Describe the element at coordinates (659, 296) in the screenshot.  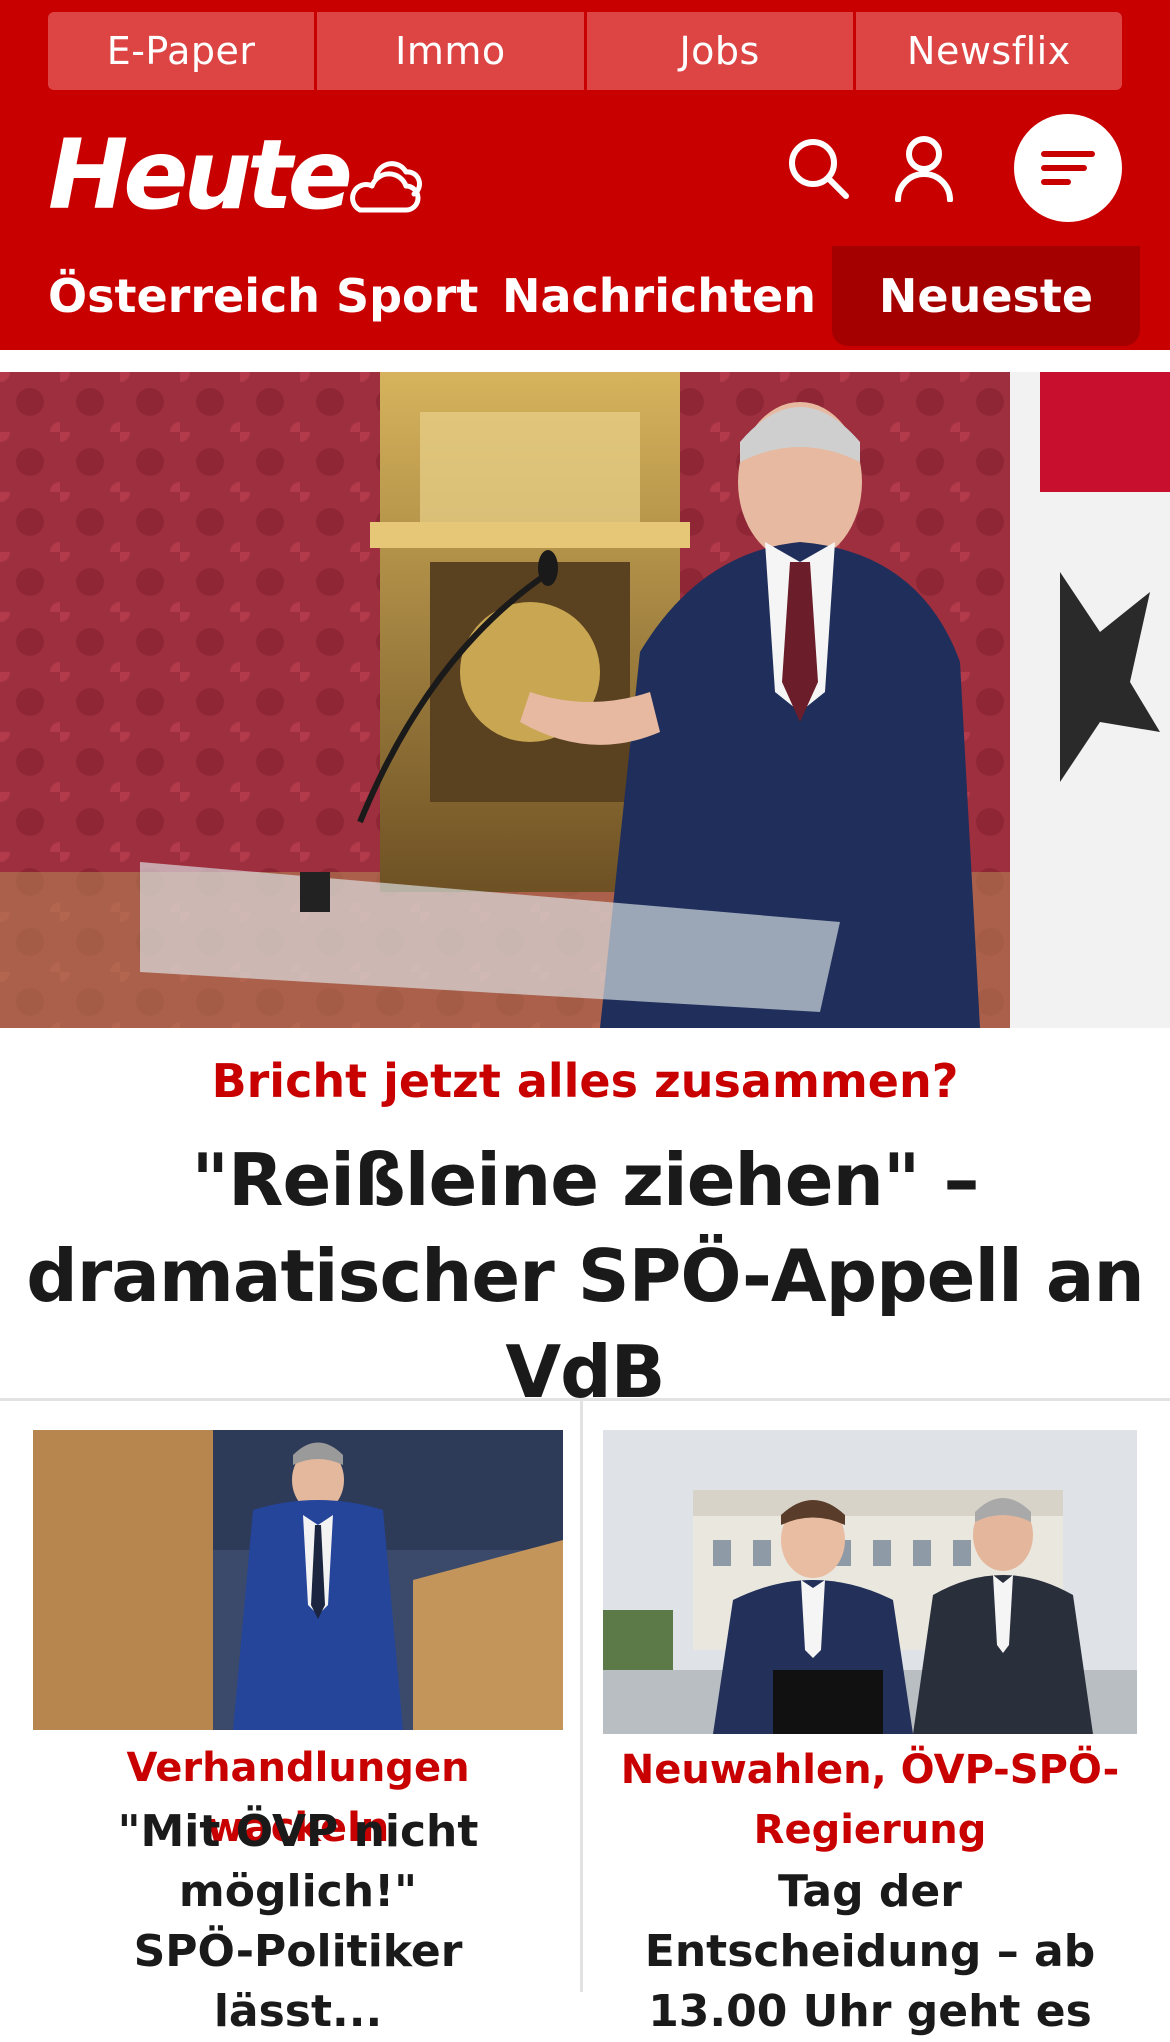
I see `nav-item-nachrichten: Nachrichten` at that location.